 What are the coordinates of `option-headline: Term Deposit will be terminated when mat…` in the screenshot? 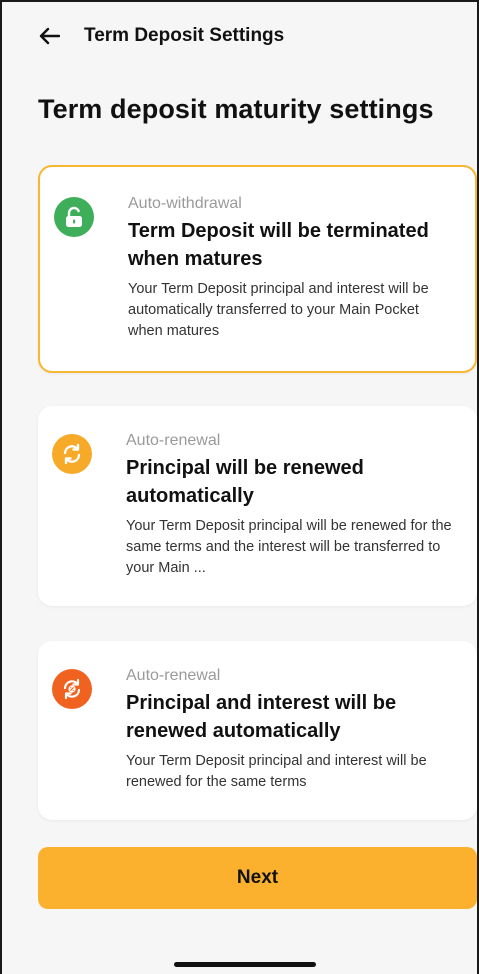 It's located at (278, 245).